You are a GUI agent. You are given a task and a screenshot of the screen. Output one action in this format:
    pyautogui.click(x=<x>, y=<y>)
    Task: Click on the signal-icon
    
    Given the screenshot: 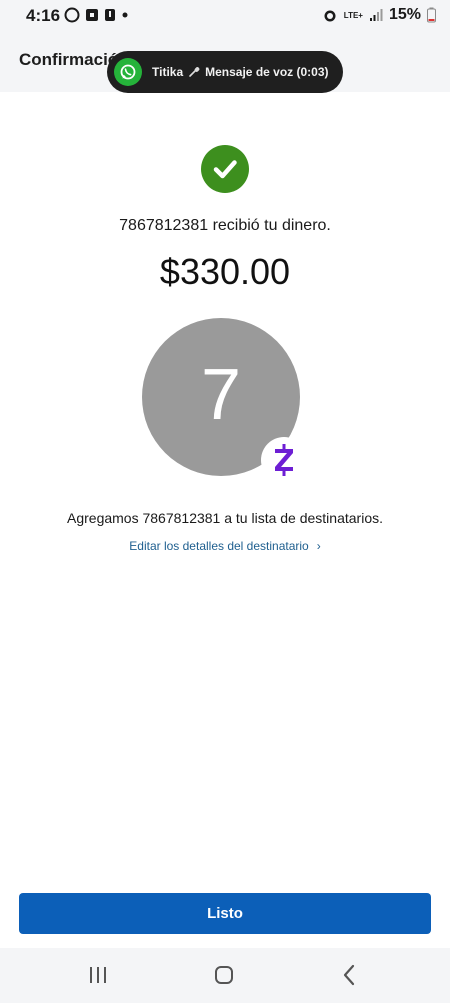 What is the action you would take?
    pyautogui.click(x=376, y=15)
    